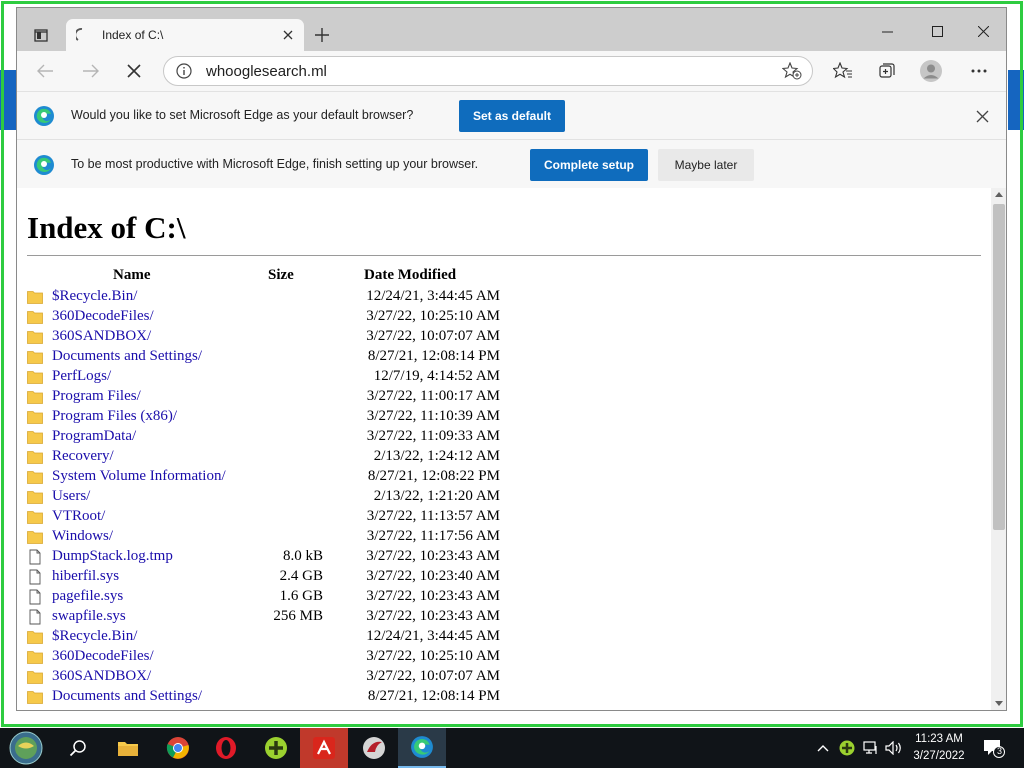  What do you see at coordinates (504, 597) in the screenshot?
I see `table-row: pagefile.sys 1.6 GB 3/27/22, 10:23:43 AM` at bounding box center [504, 597].